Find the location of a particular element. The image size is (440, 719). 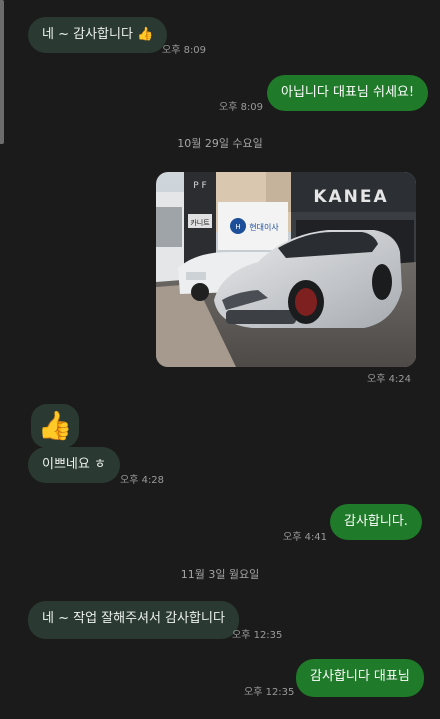

svg-text: H is located at coordinates (237, 227).